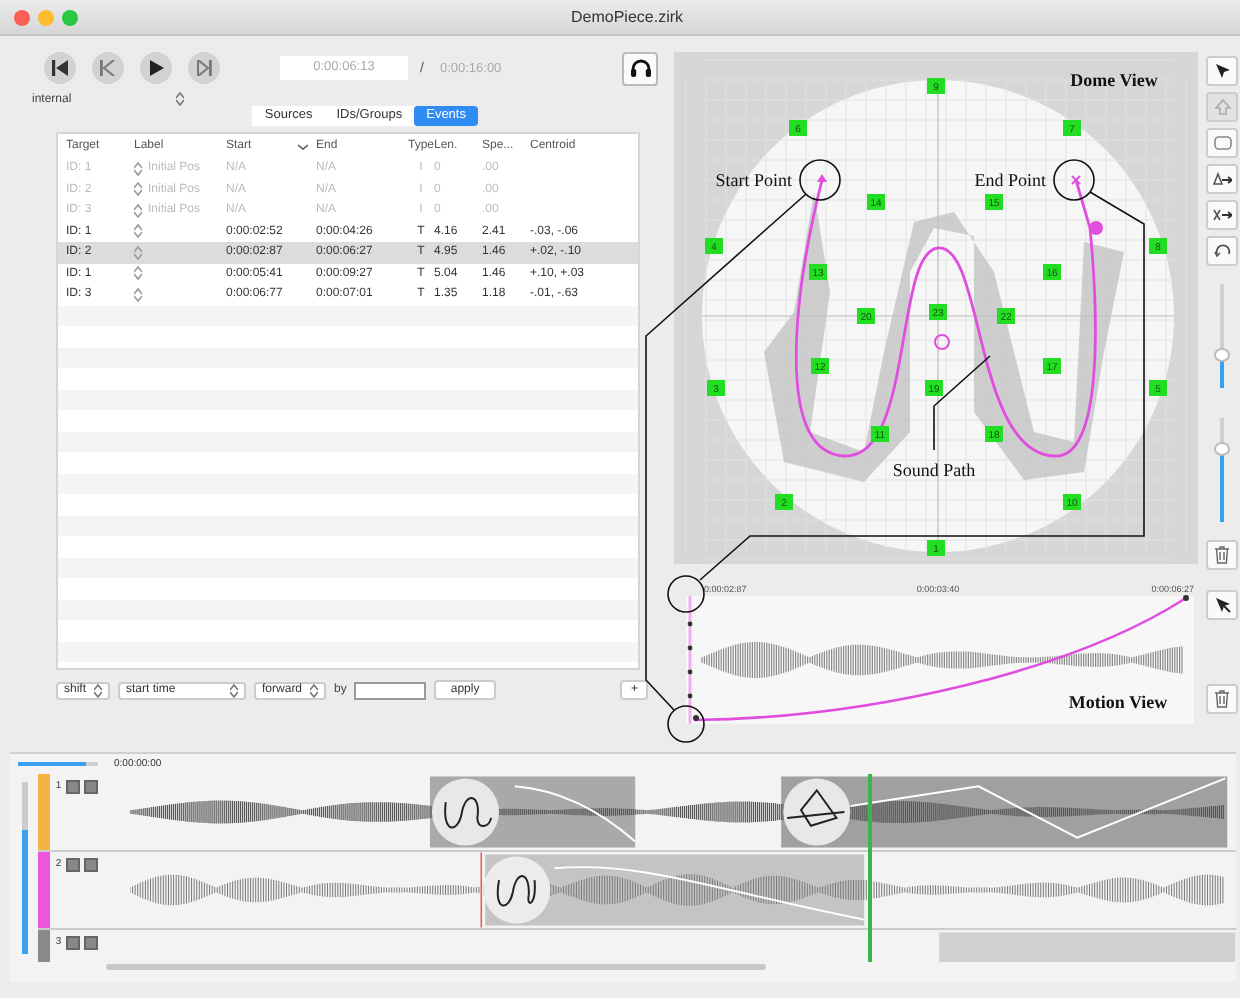 This screenshot has height=998, width=1240. I want to click on clip-region, so click(1088, 947).